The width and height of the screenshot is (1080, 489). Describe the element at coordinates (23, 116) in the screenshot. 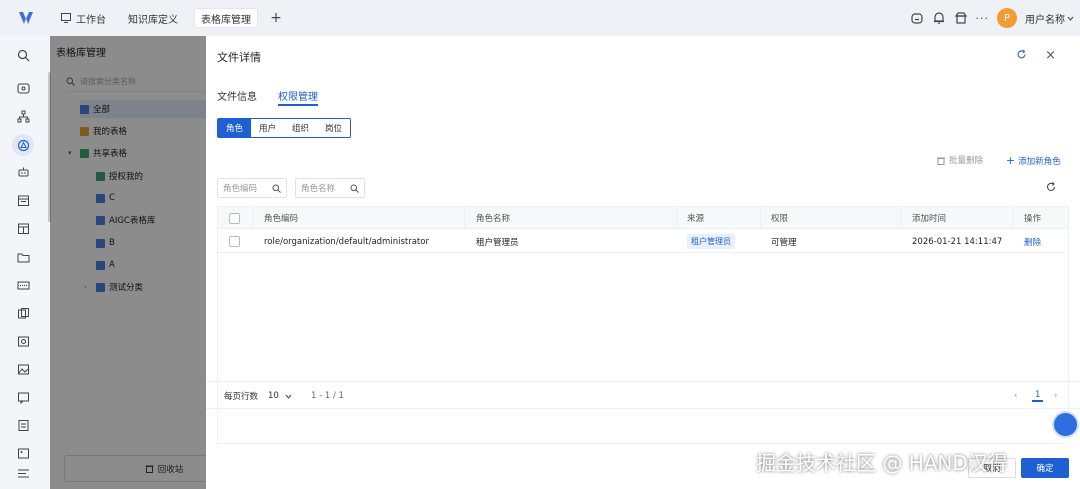

I see `rail-org-chart-icon` at that location.